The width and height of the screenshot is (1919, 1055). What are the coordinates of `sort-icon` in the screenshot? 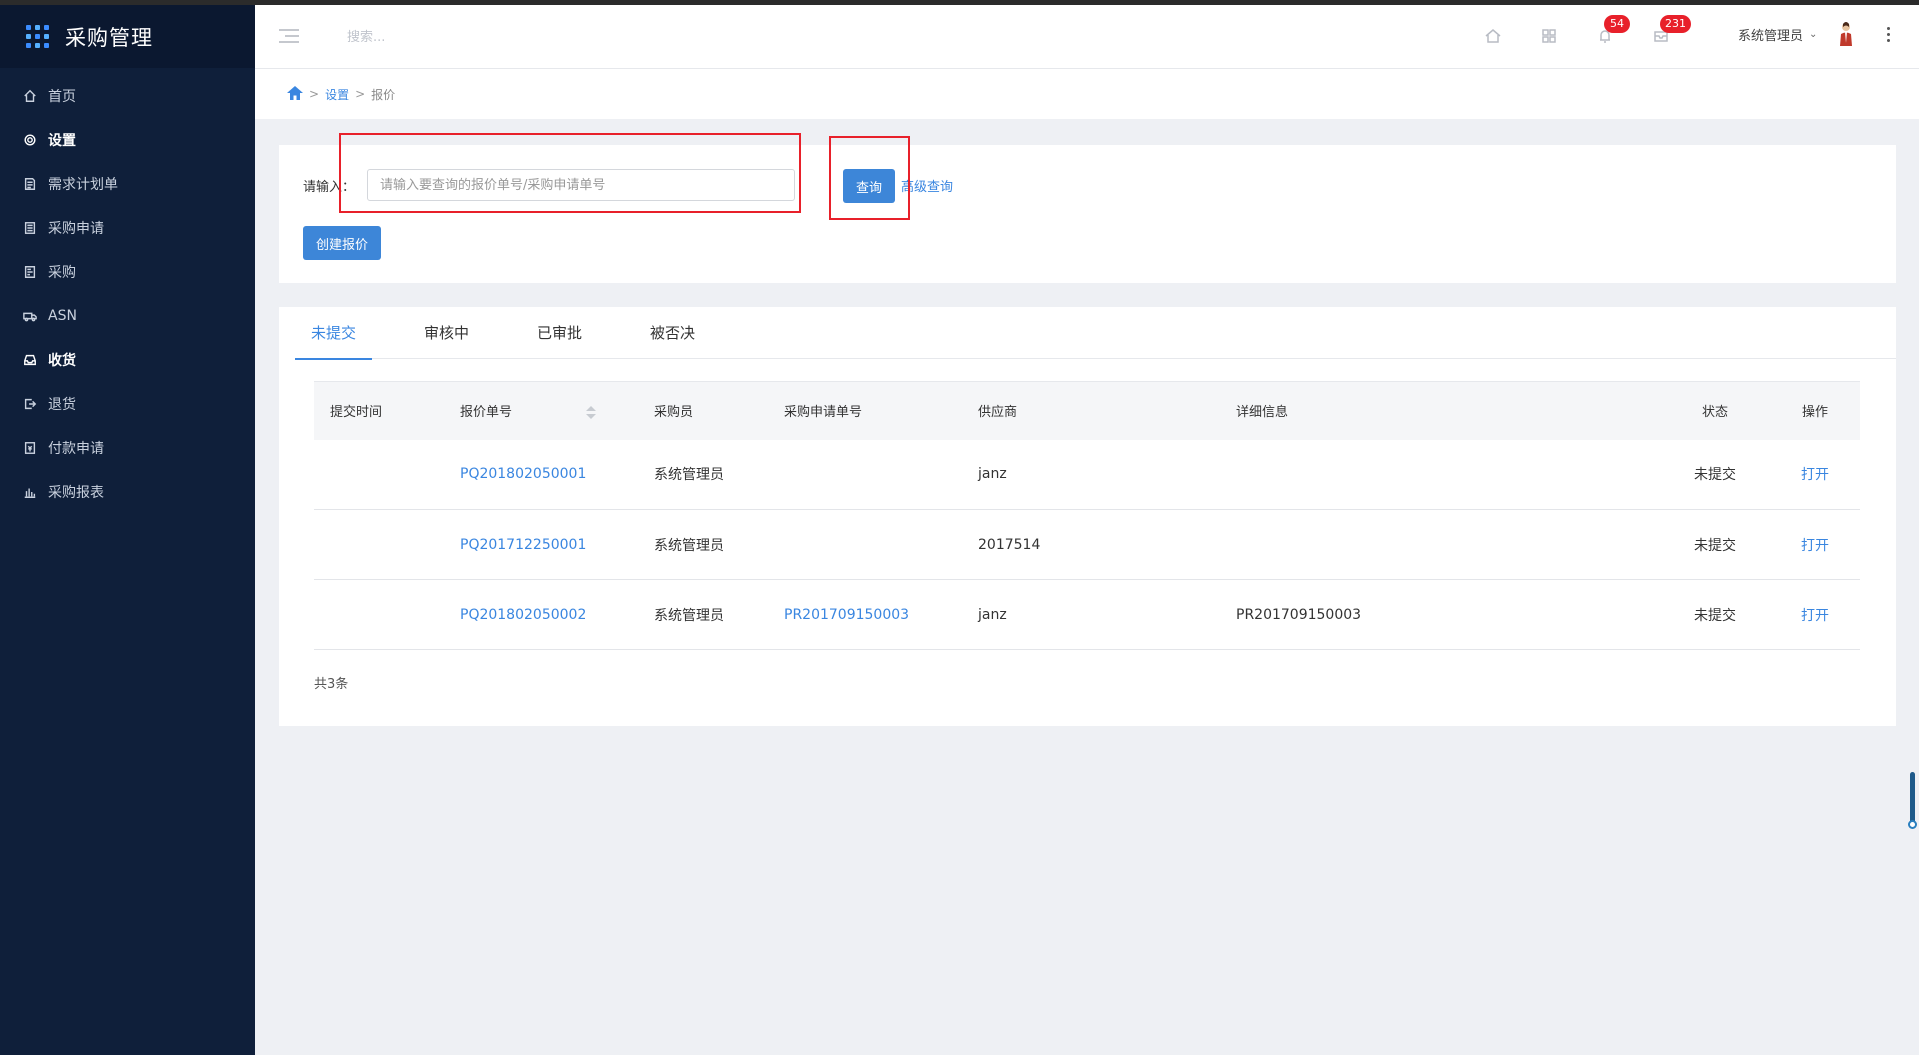 It's located at (591, 413).